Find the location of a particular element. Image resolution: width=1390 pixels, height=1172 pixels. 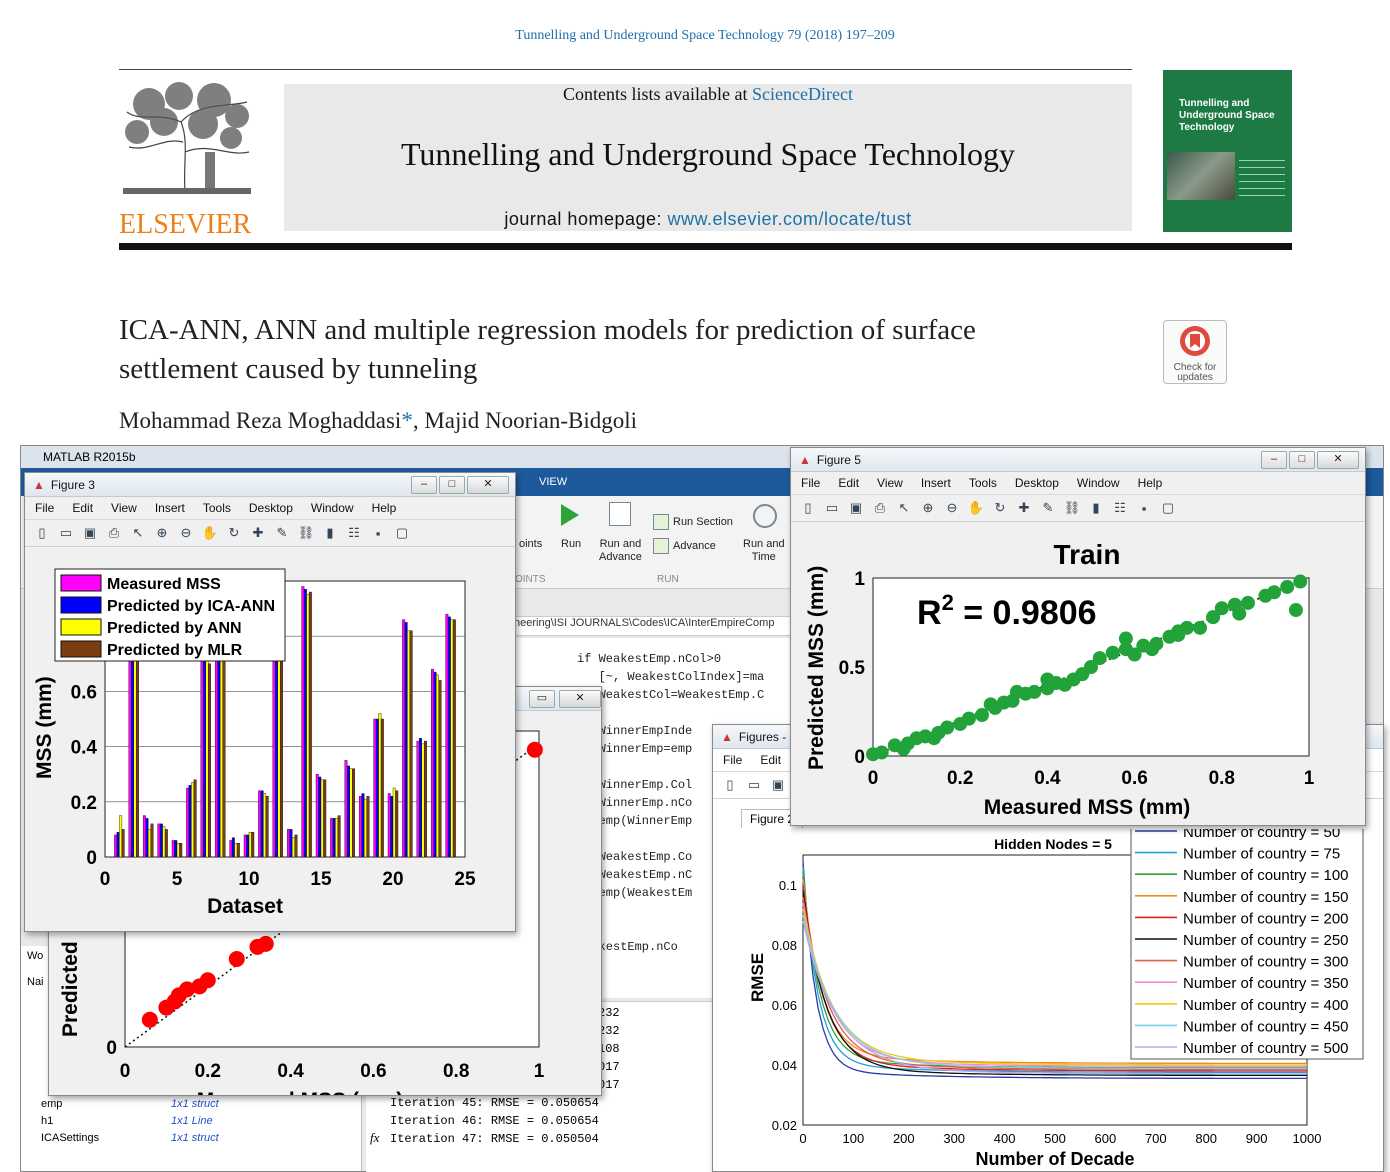

legend-entry: Number of country = 50 is located at coordinates (1261, 835).